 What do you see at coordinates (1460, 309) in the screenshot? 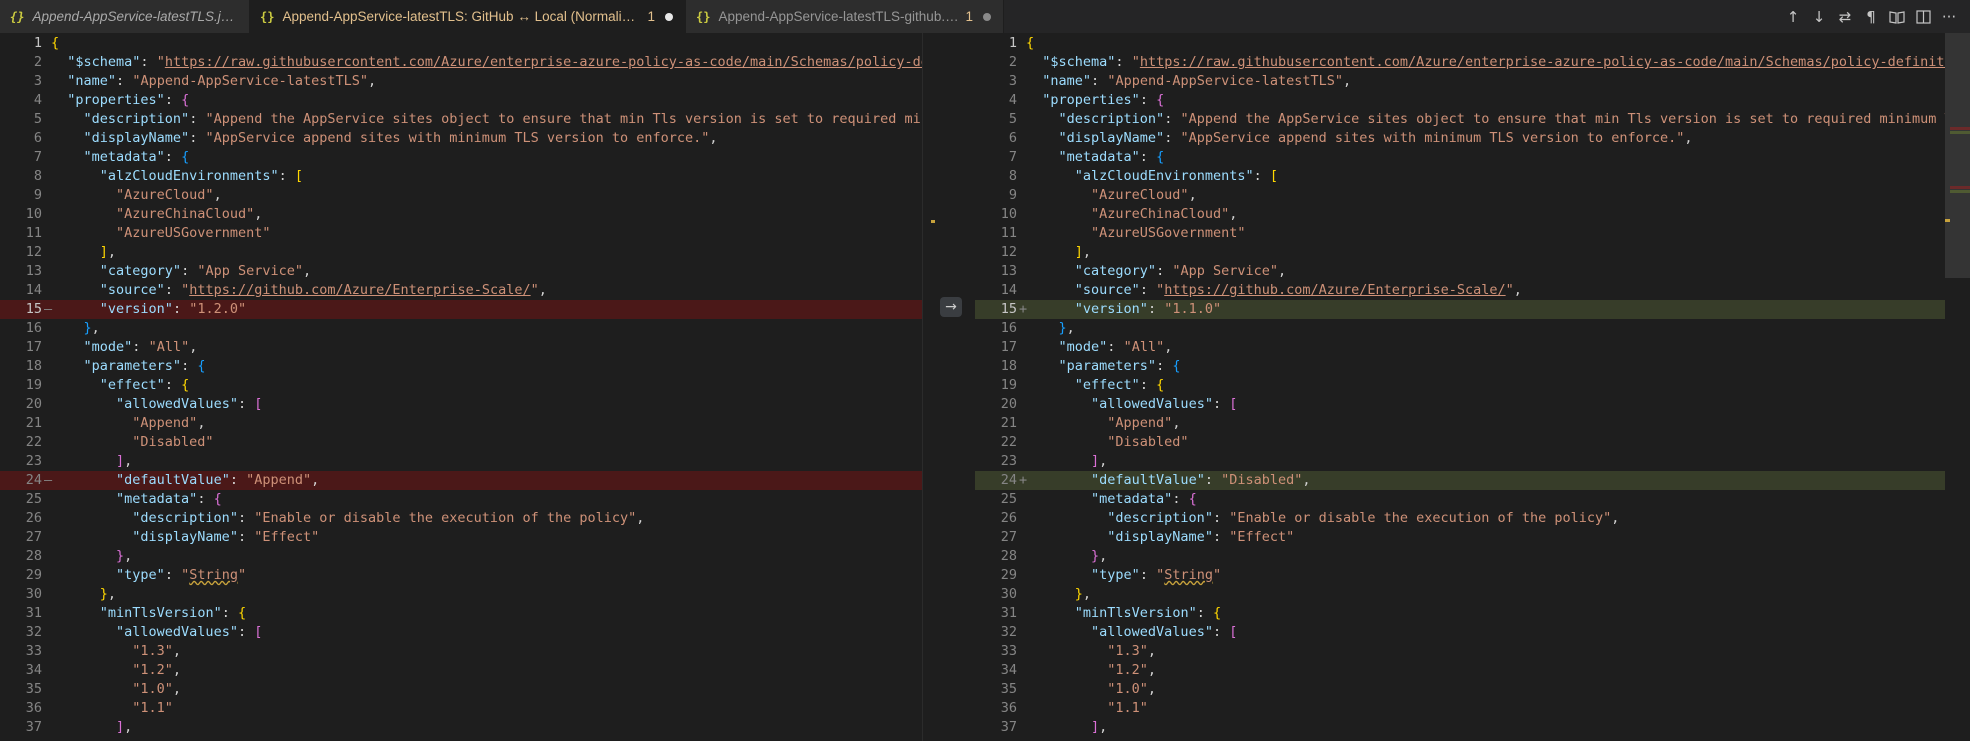
I see `code-line: 15 + "version": "1.1.0"` at bounding box center [1460, 309].